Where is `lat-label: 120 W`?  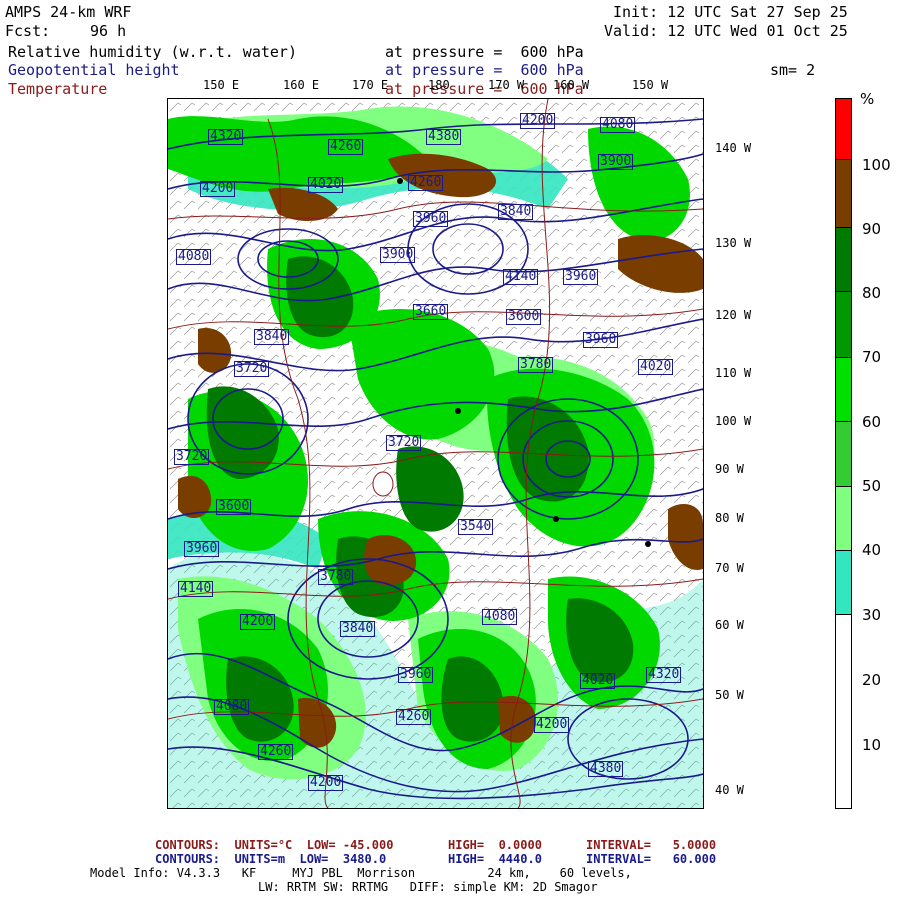 lat-label: 120 W is located at coordinates (733, 315).